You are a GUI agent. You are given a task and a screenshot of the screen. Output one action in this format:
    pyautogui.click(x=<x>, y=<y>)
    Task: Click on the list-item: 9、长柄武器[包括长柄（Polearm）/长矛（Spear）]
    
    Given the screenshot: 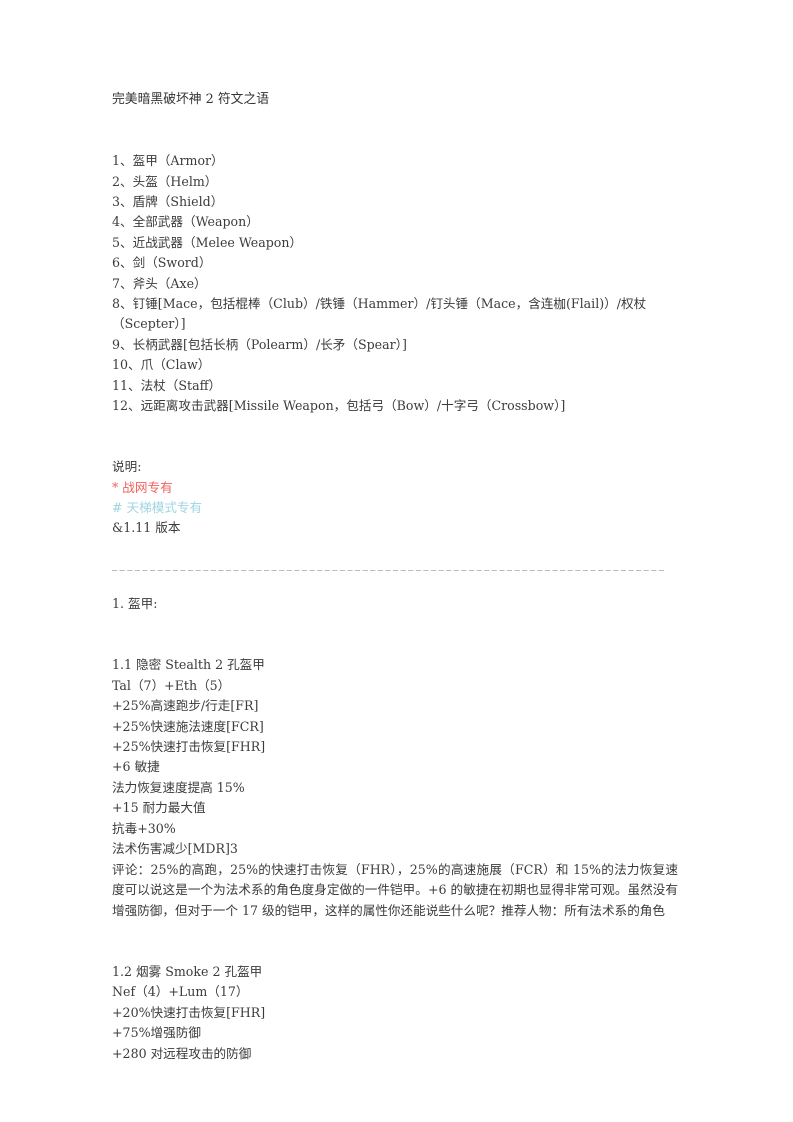 What is the action you would take?
    pyautogui.click(x=259, y=344)
    